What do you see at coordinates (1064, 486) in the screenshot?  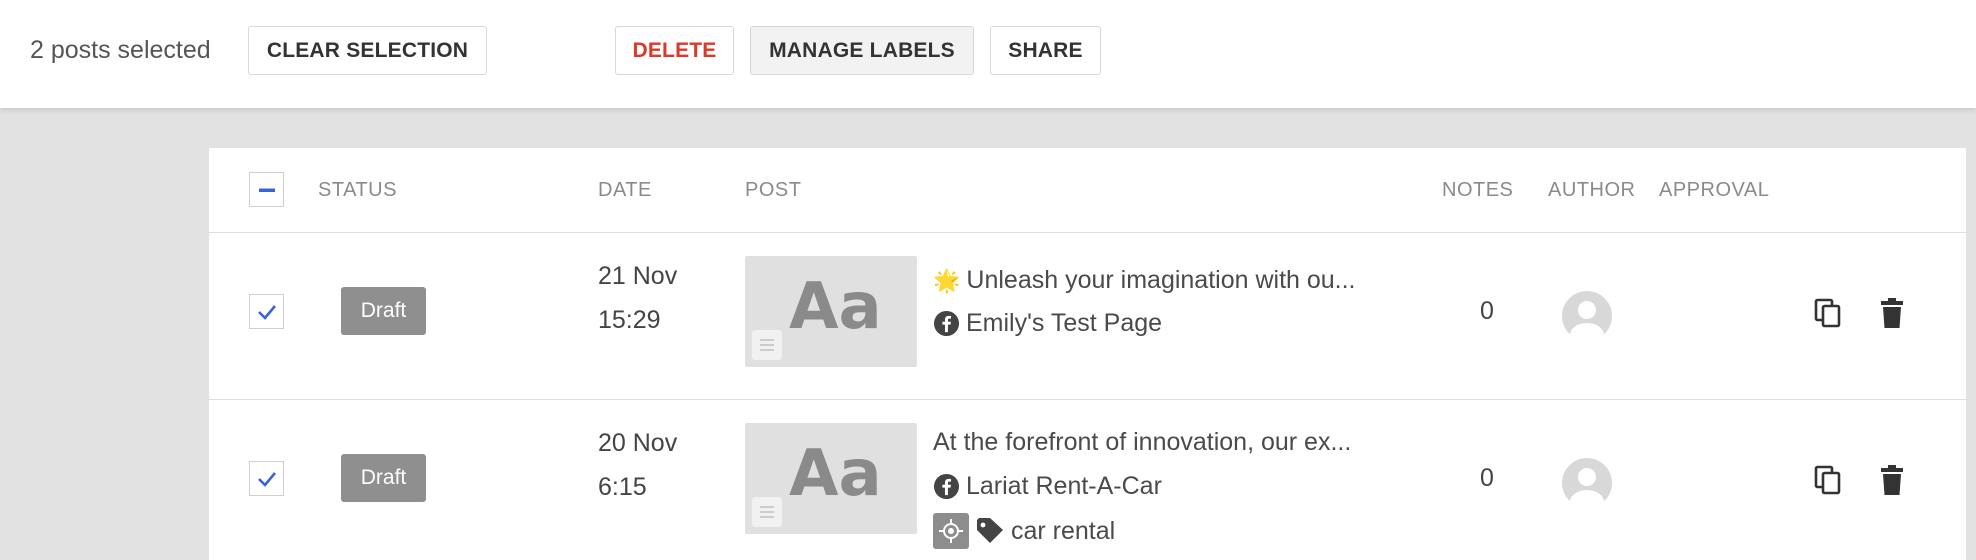 I see `page-name: Lariat Rent-A-Car` at bounding box center [1064, 486].